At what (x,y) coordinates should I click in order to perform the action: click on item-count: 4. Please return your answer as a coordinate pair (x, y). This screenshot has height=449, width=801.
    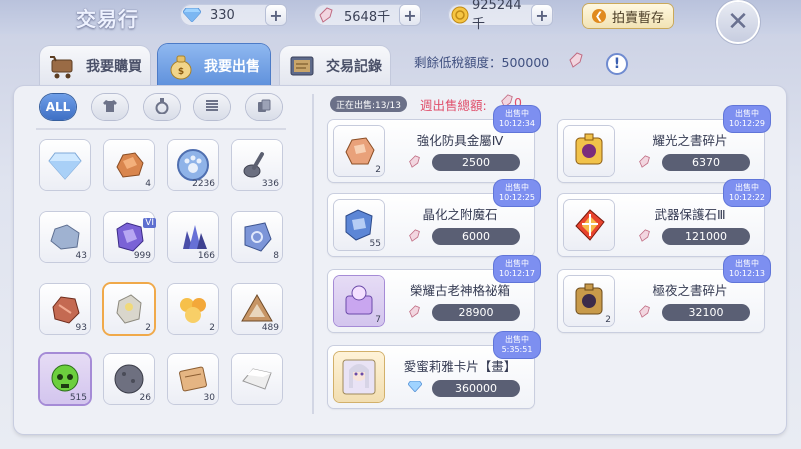
    Looking at the image, I should click on (148, 184).